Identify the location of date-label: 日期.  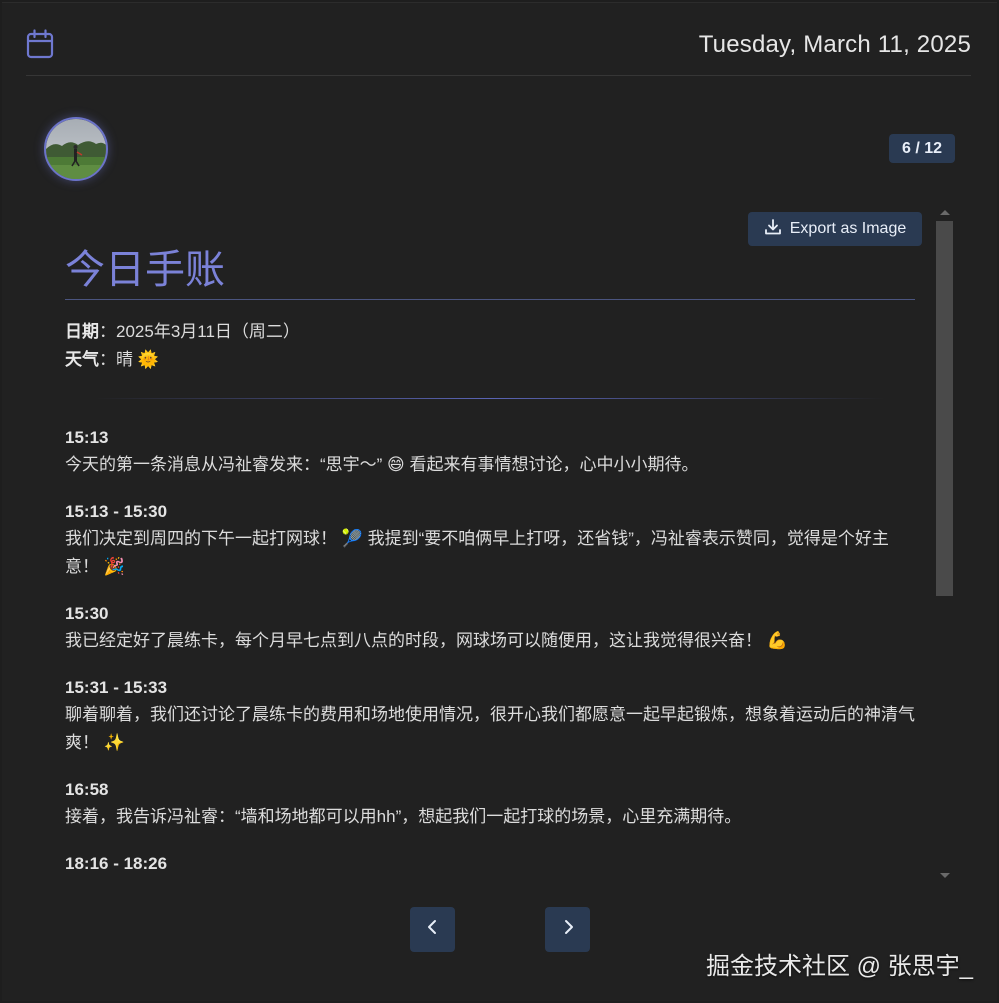
(82, 331).